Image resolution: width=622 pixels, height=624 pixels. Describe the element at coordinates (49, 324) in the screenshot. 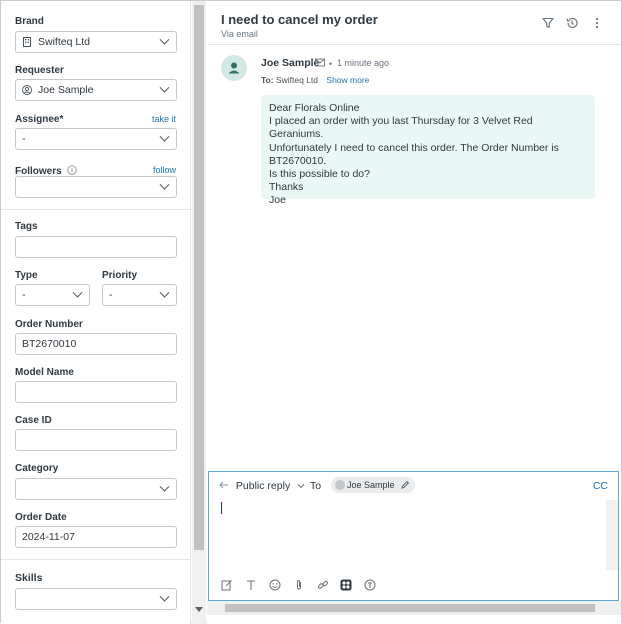

I see `order-number-label: Order Number` at that location.